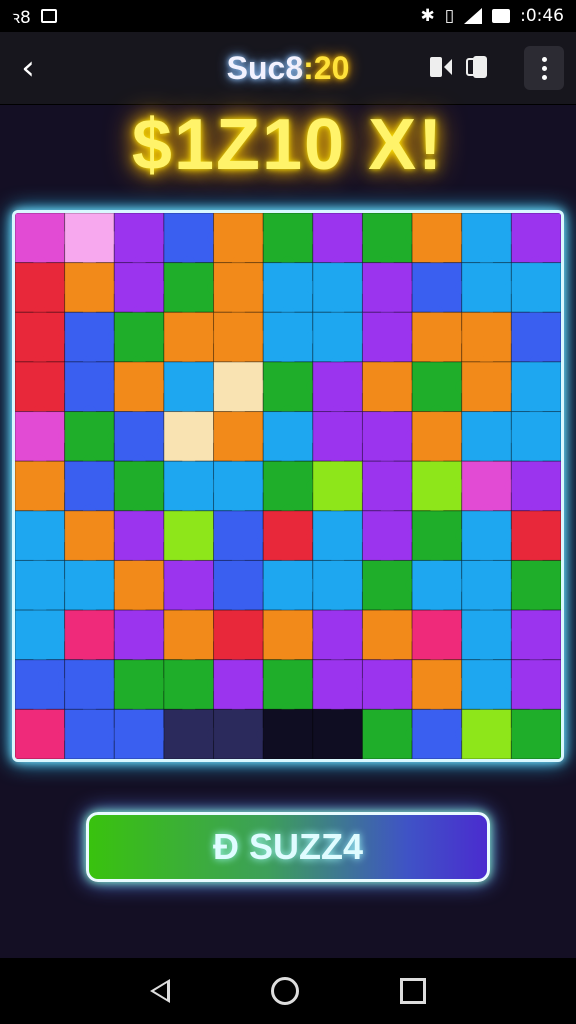  What do you see at coordinates (441, 67) in the screenshot?
I see `video-icon` at bounding box center [441, 67].